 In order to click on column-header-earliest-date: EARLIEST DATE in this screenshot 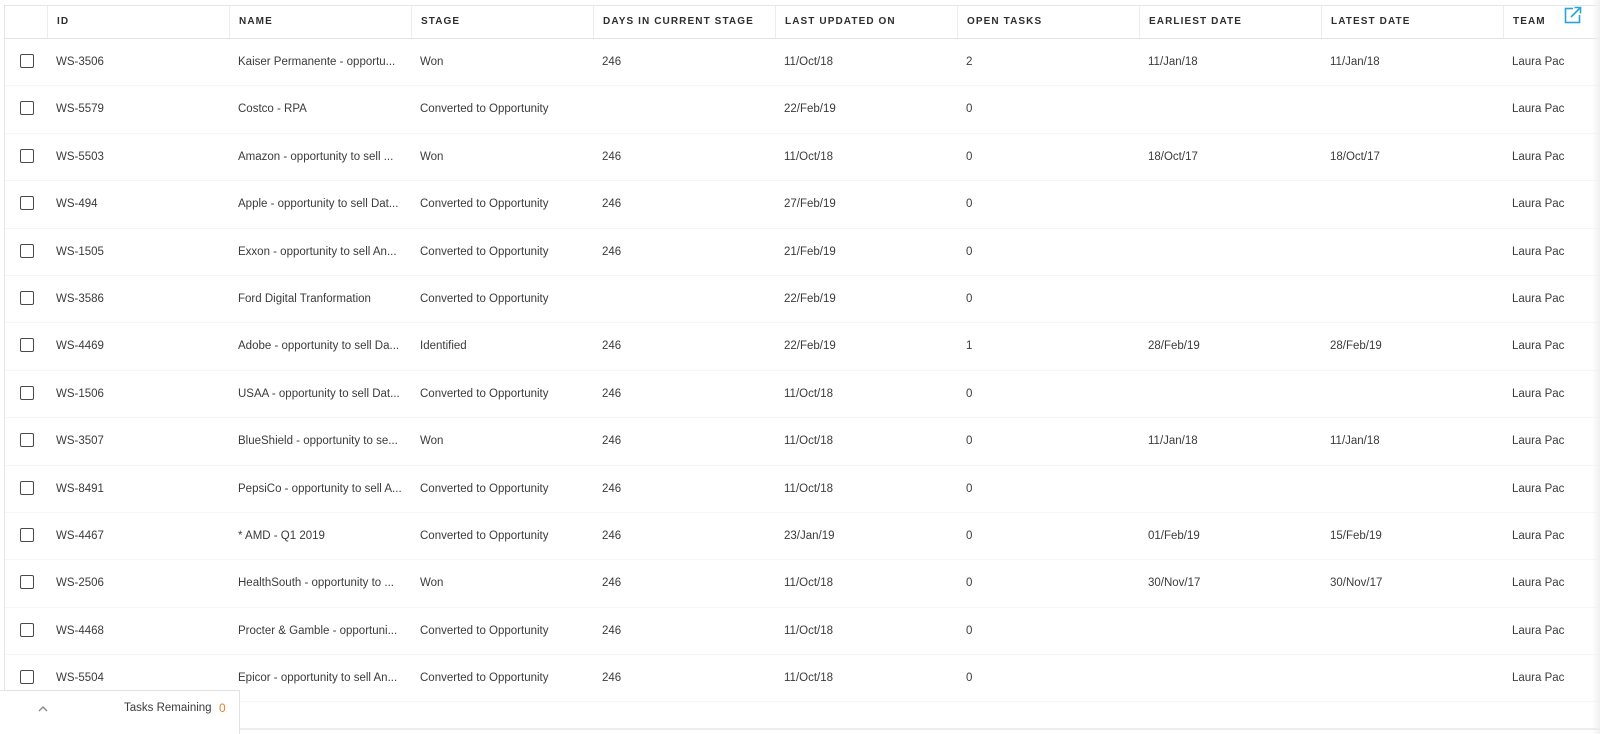, I will do `click(1230, 22)`.